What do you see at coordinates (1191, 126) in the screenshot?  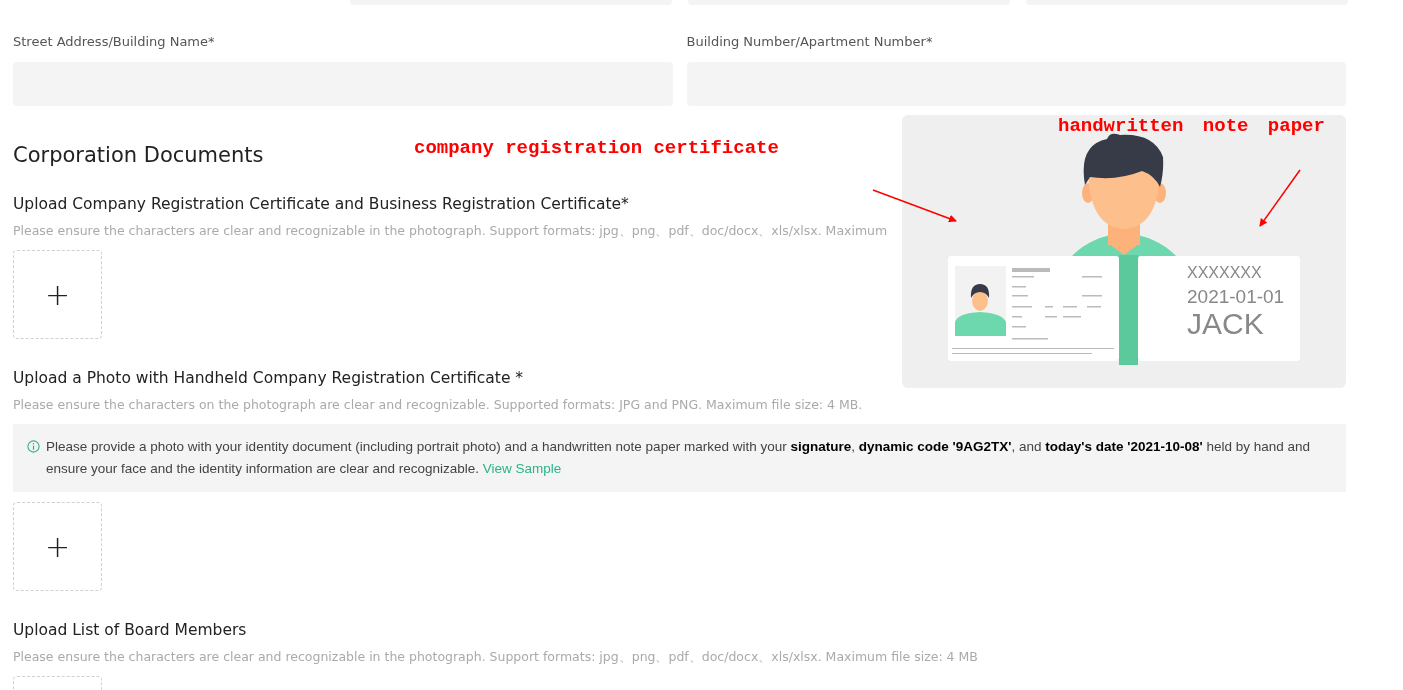 I see `annotation-label: handwritten note paper` at bounding box center [1191, 126].